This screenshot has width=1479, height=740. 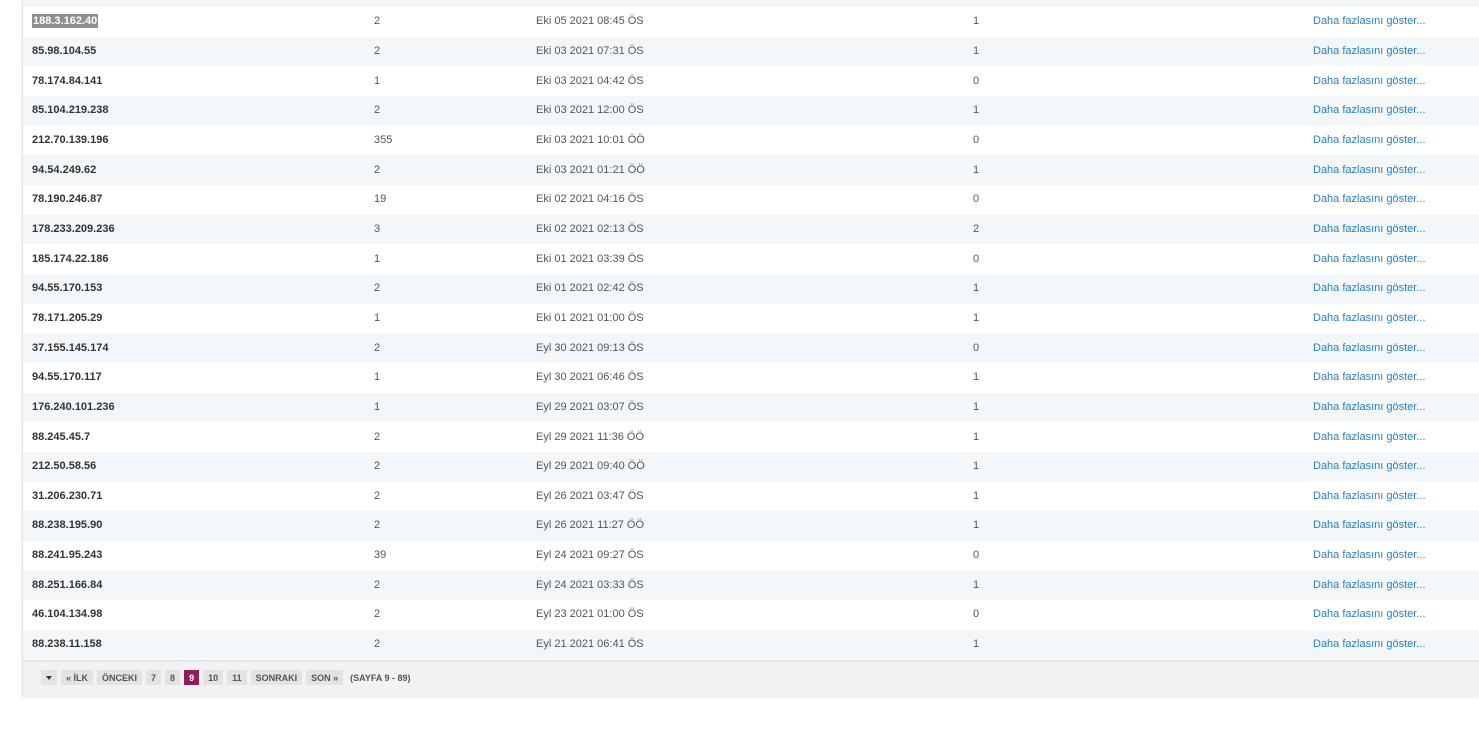 I want to click on ip-address-cell: 85.104.219.238, so click(x=194, y=110).